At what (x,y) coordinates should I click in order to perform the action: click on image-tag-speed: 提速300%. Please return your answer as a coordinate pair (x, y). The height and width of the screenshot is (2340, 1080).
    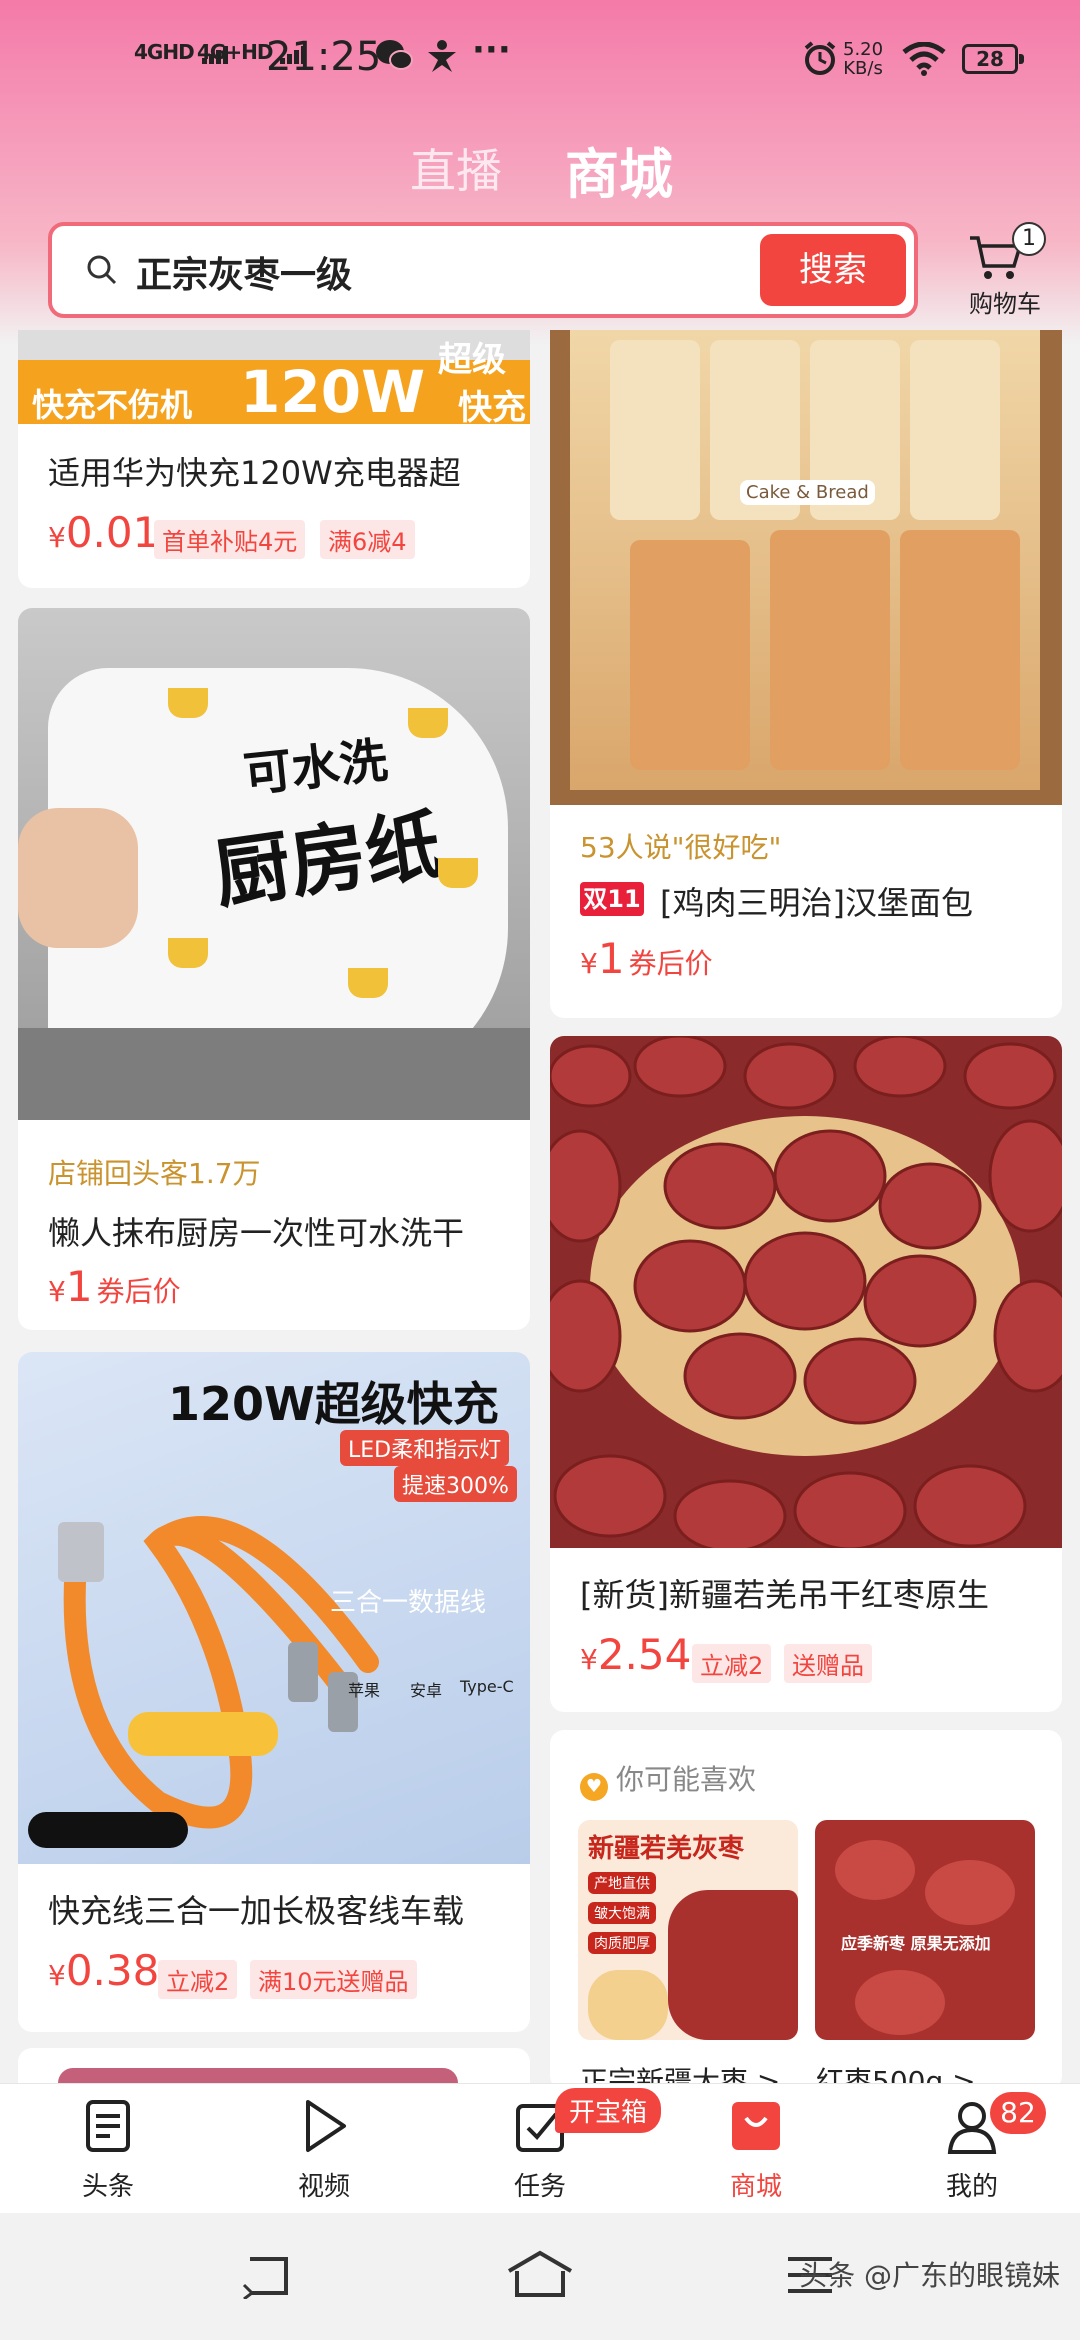
    Looking at the image, I should click on (455, 1484).